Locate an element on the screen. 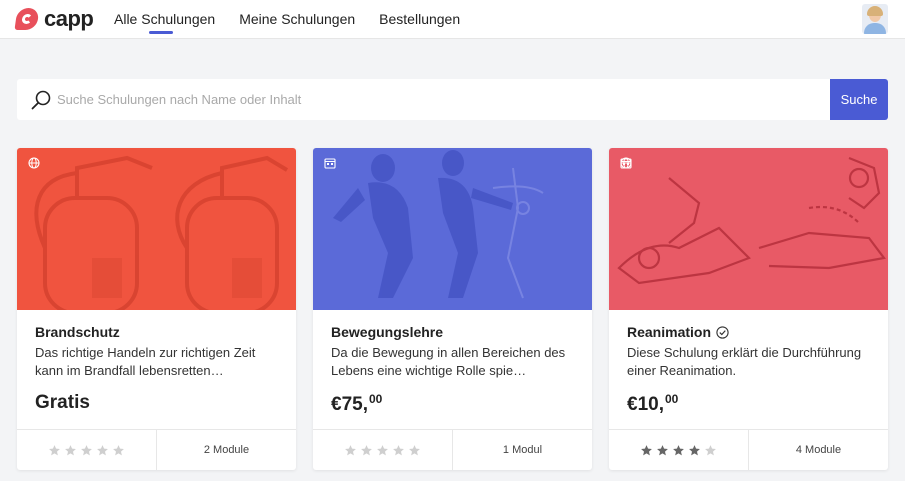 Image resolution: width=905 pixels, height=481 pixels. course-price: €10,00 is located at coordinates (653, 403).